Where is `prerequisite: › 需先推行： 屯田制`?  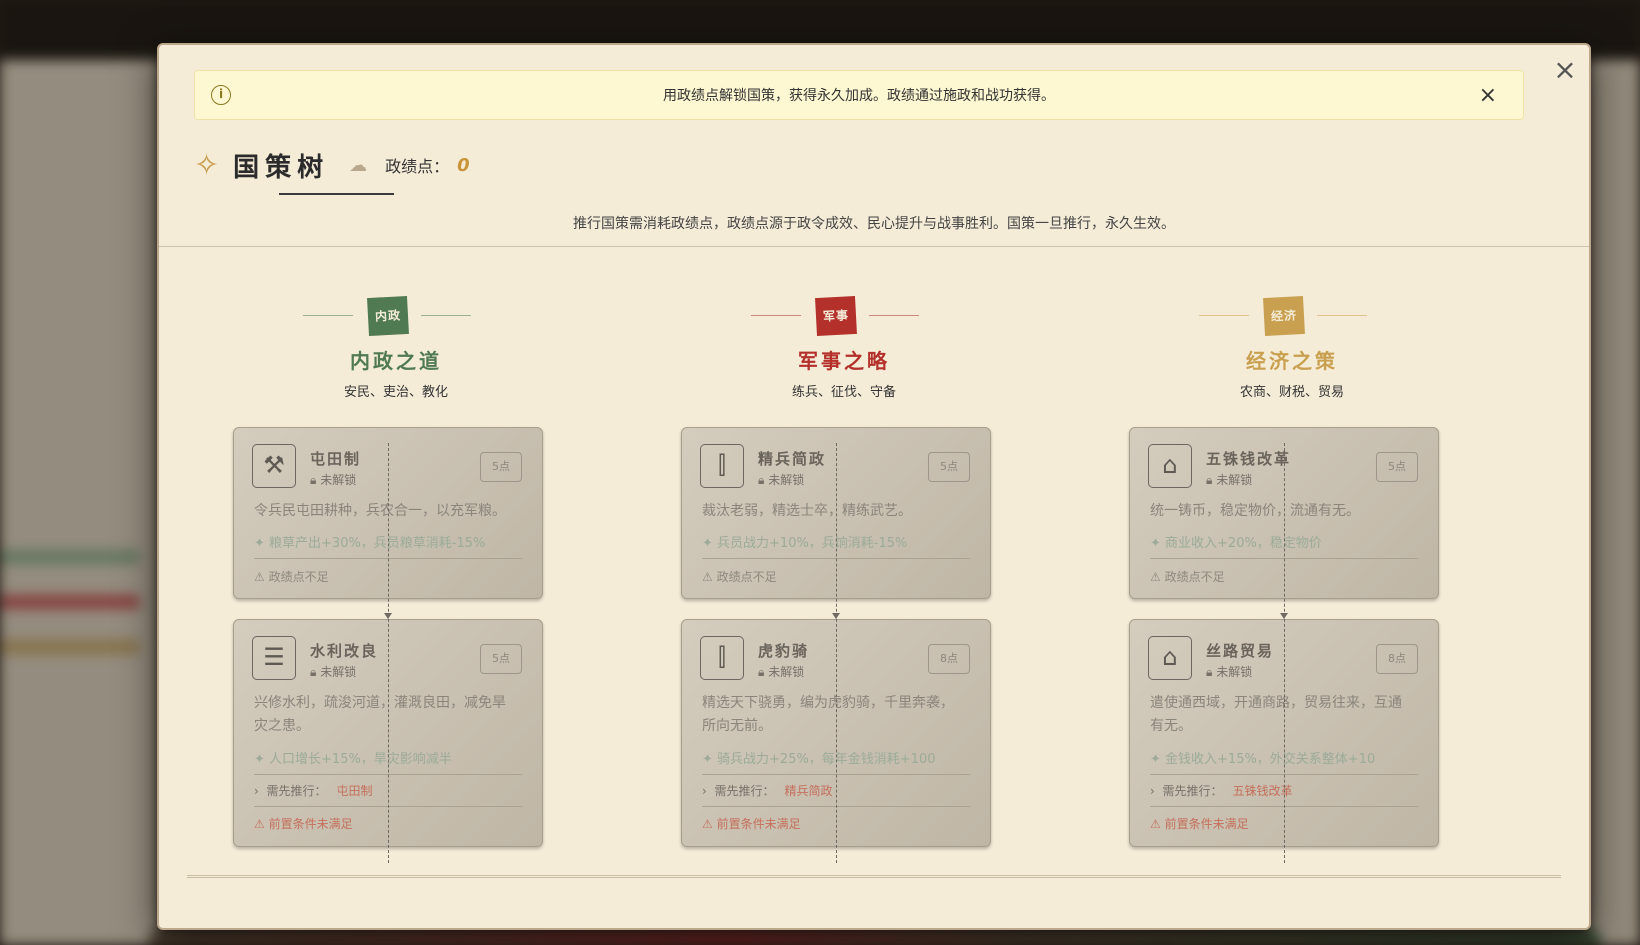
prerequisite: › 需先推行： 屯田制 is located at coordinates (313, 790).